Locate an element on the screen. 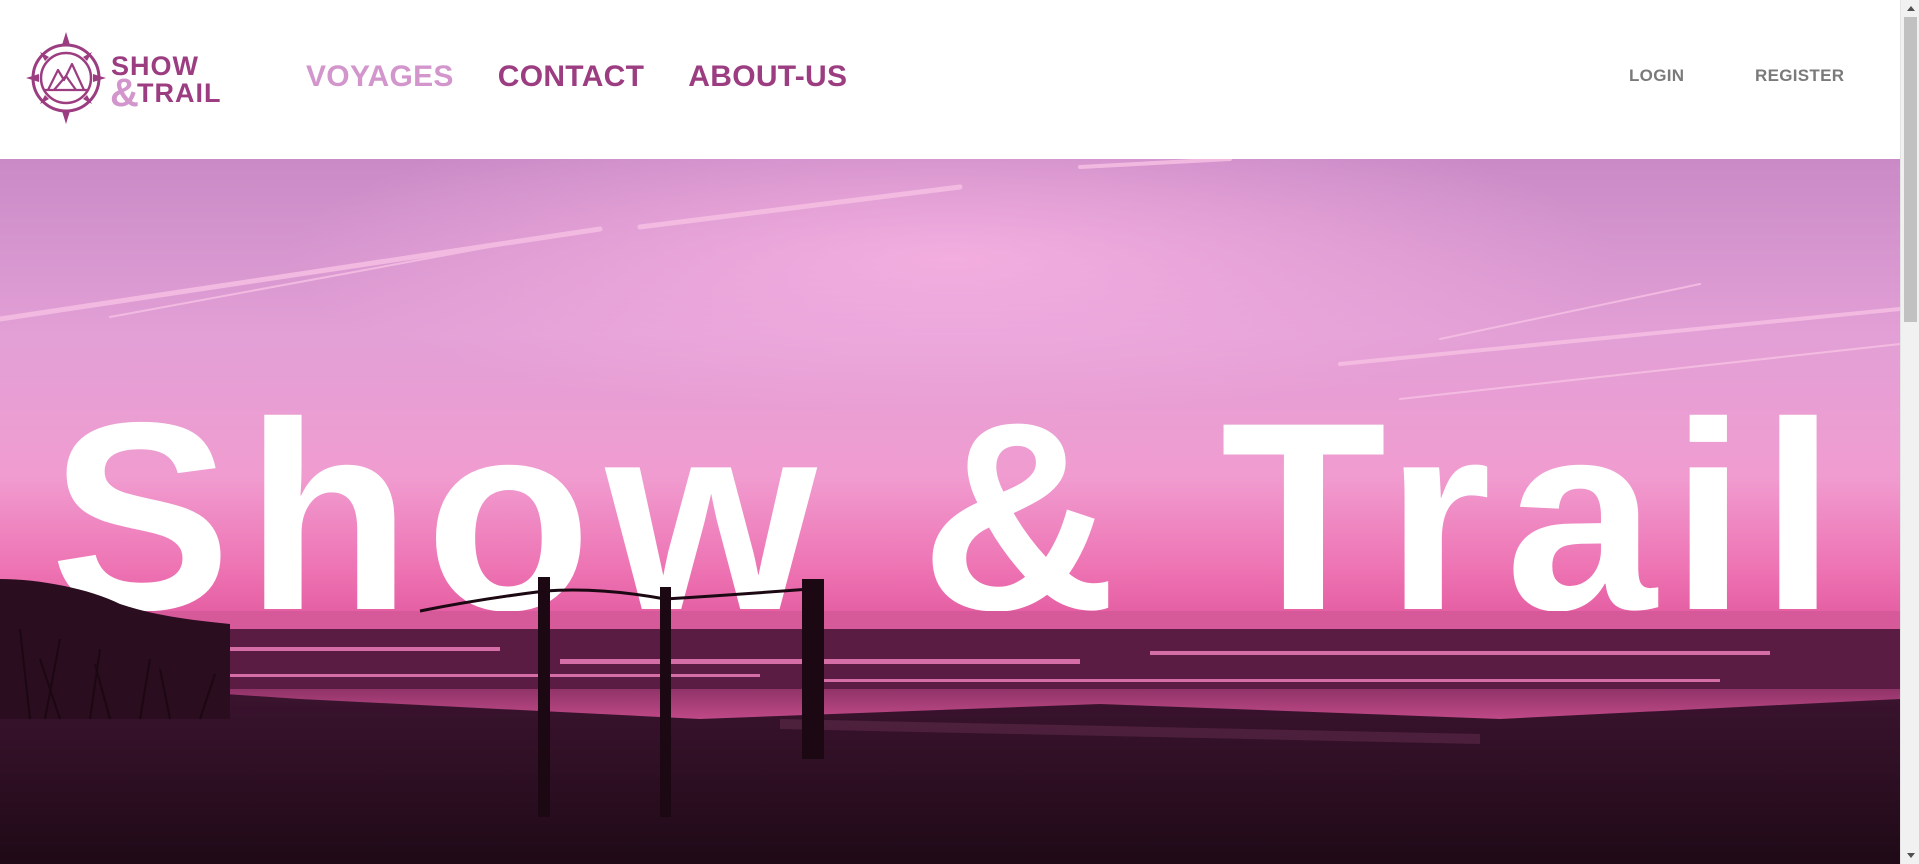 The height and width of the screenshot is (864, 1919). nav-item-contact: CONTACT is located at coordinates (571, 77).